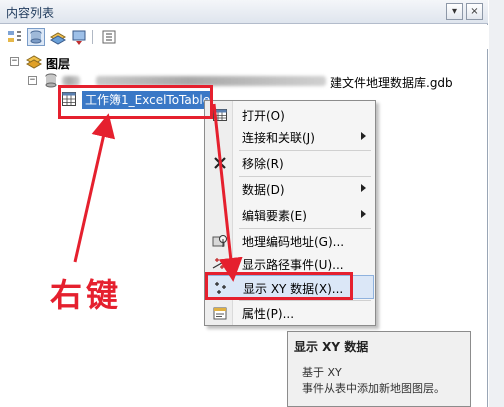 The height and width of the screenshot is (407, 504). Describe the element at coordinates (158, 192) in the screenshot. I see `annotation-arrows` at that location.